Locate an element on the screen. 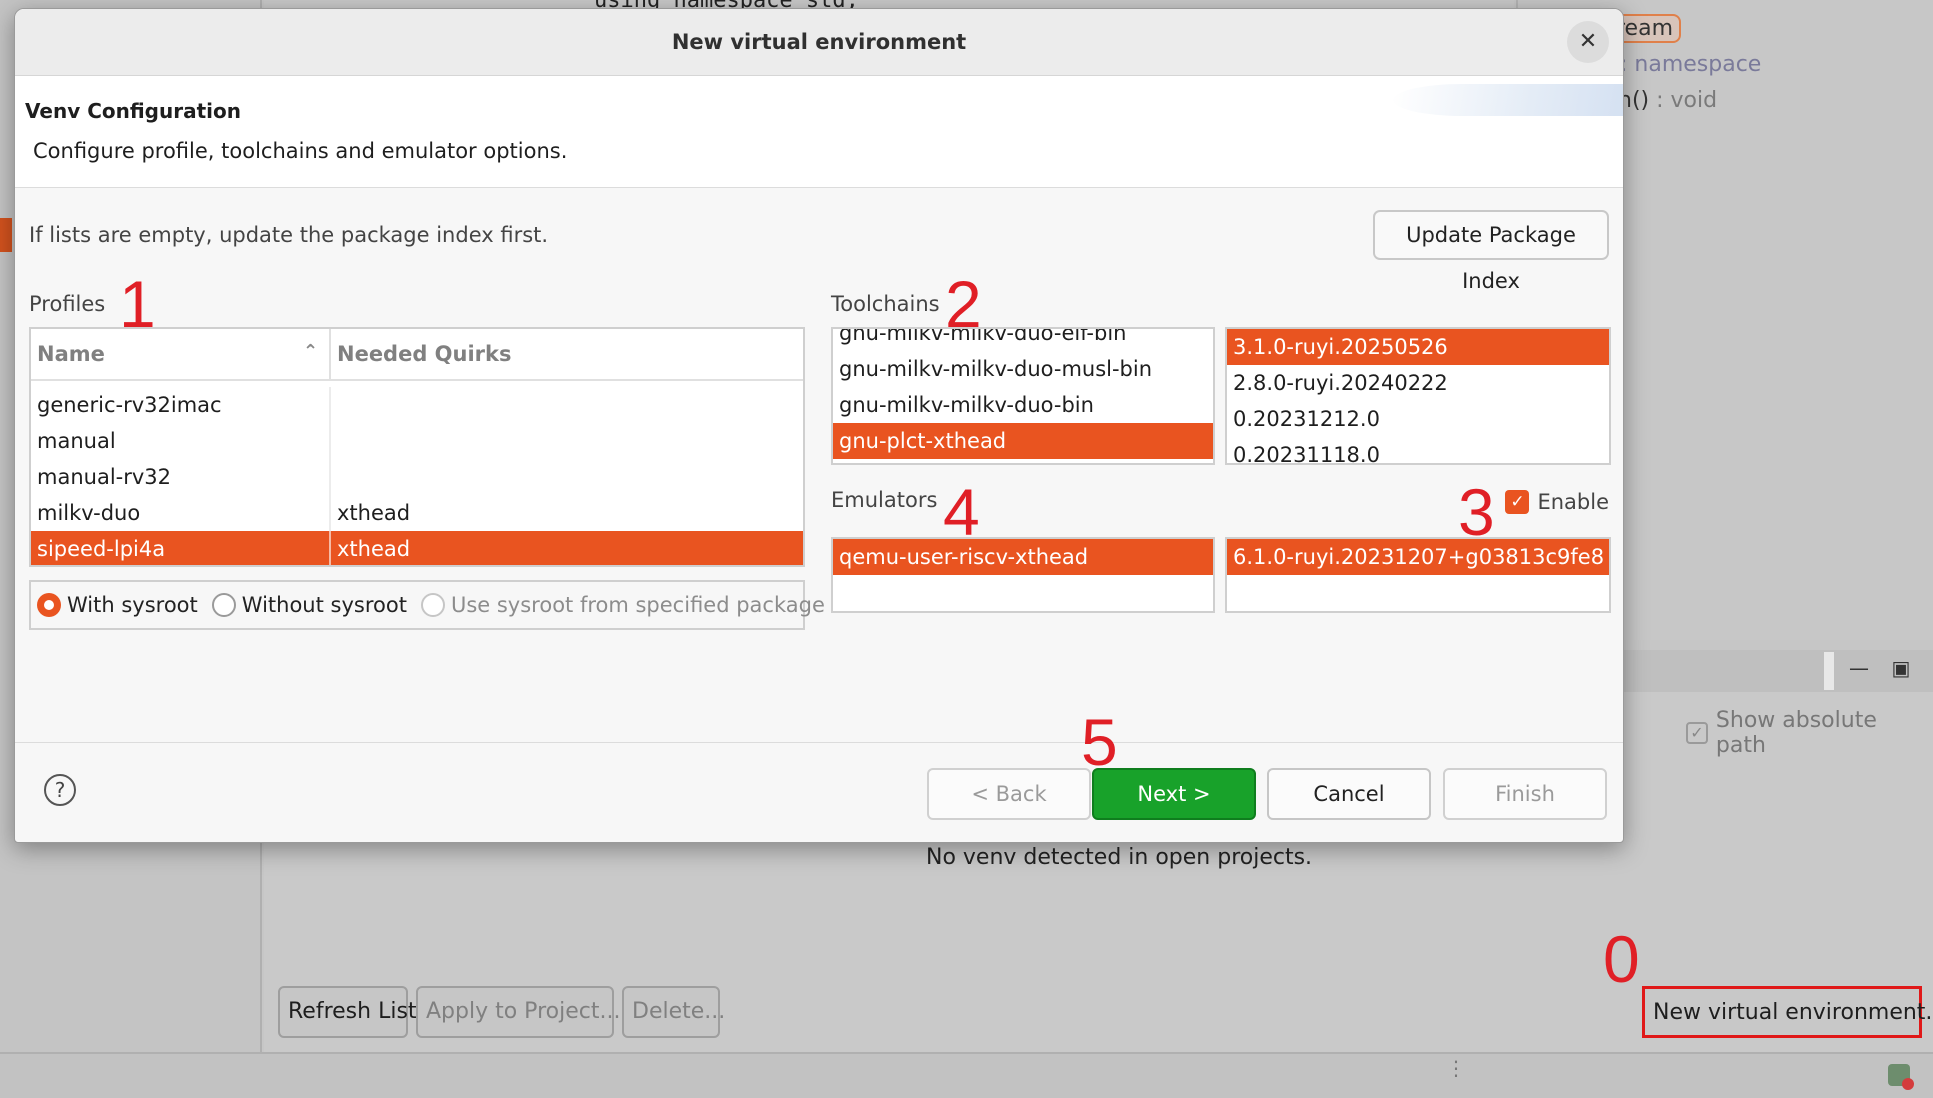 This screenshot has height=1098, width=1933. update-package-index-button: Update Package Index is located at coordinates (1491, 251).